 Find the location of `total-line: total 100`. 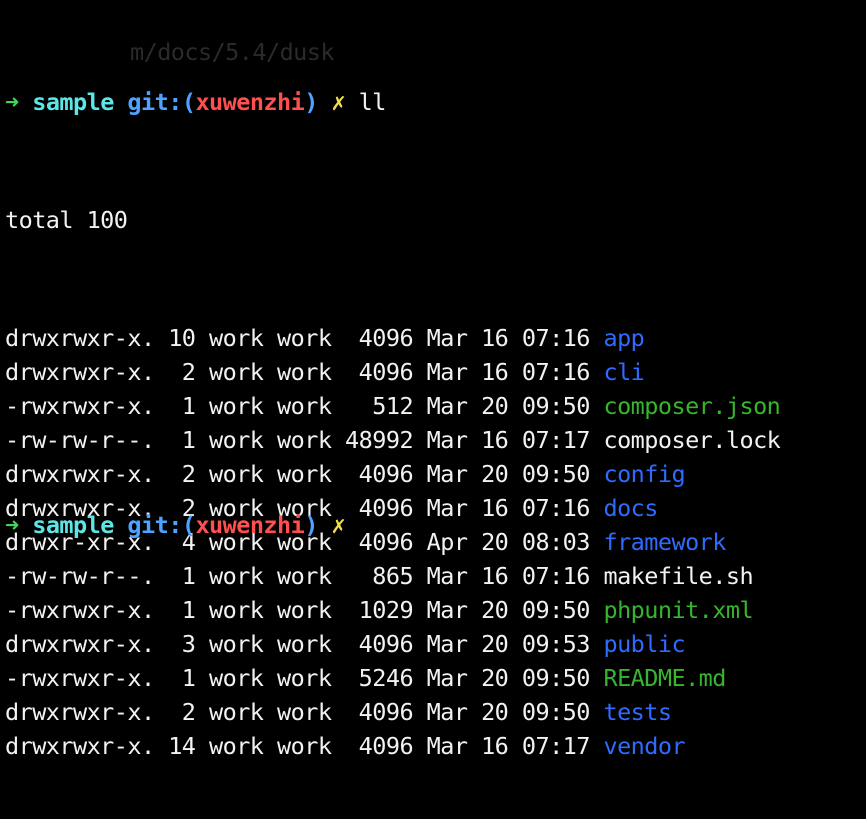

total-line: total 100 is located at coordinates (435, 220).